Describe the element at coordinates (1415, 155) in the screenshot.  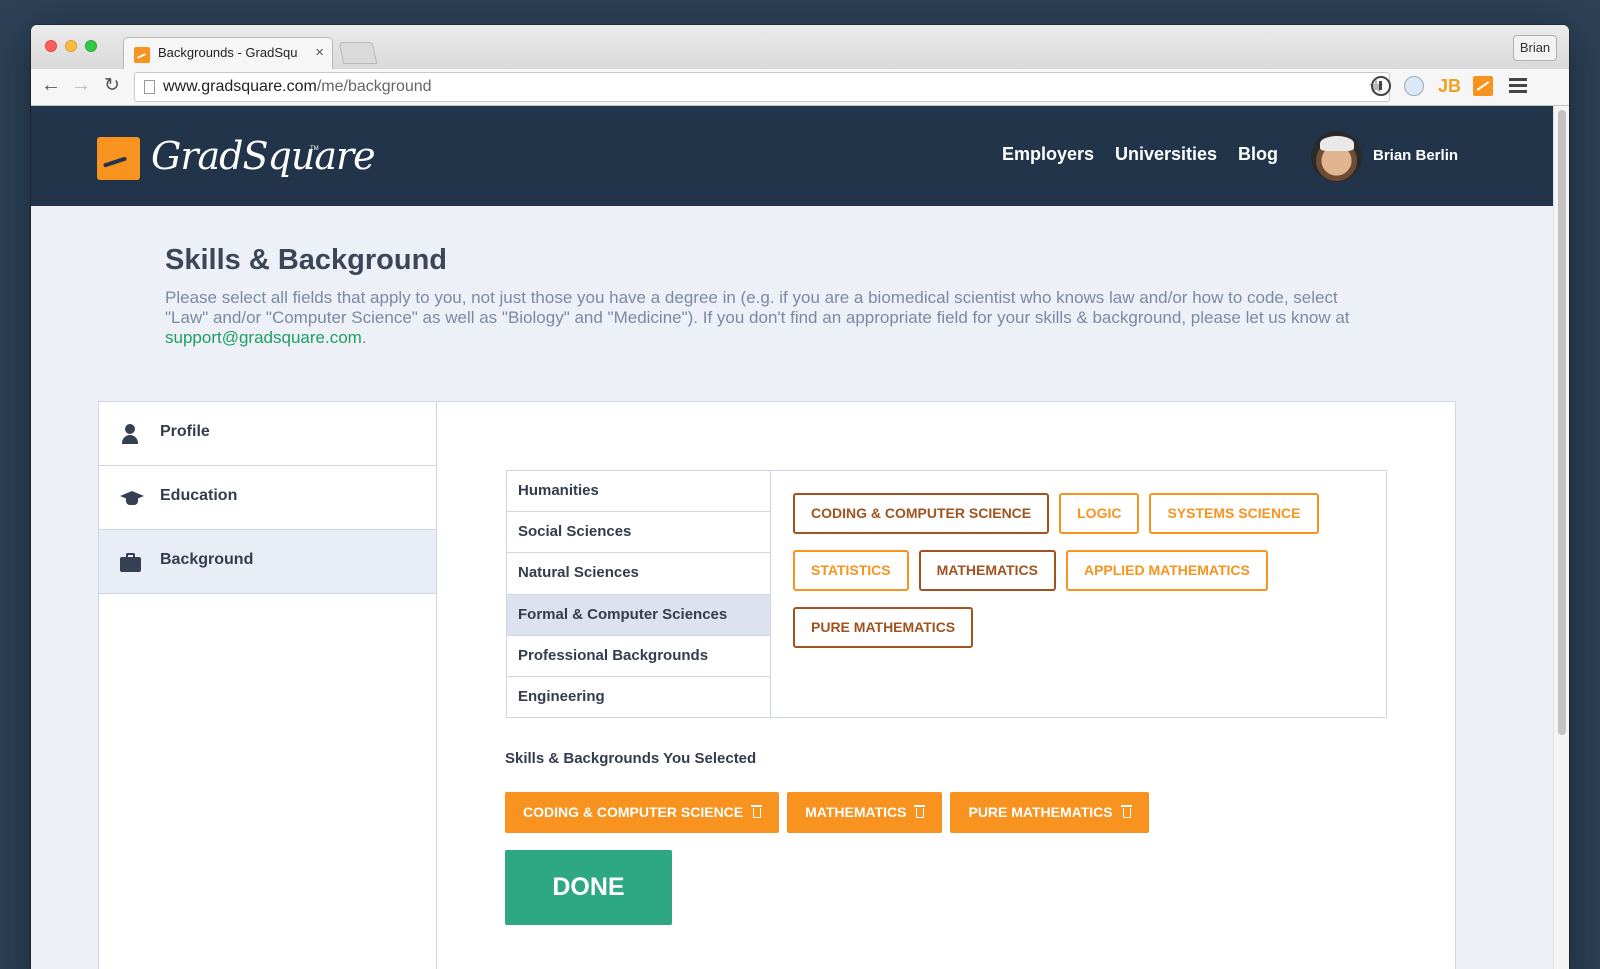
I see `user-name: Brian Berlin` at that location.